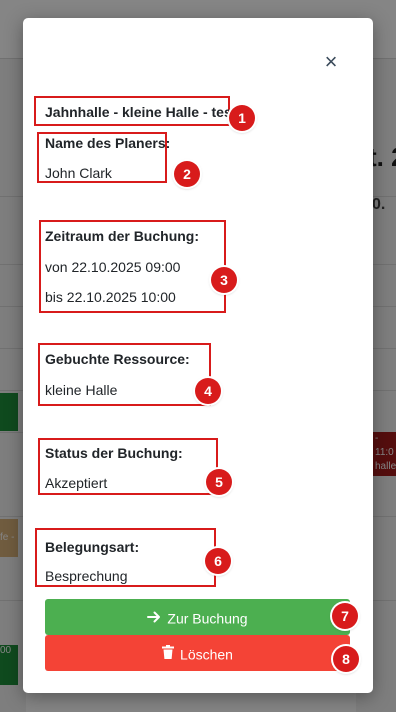 The height and width of the screenshot is (712, 396). I want to click on goto-booking-button: Zur Buchung, so click(197, 617).